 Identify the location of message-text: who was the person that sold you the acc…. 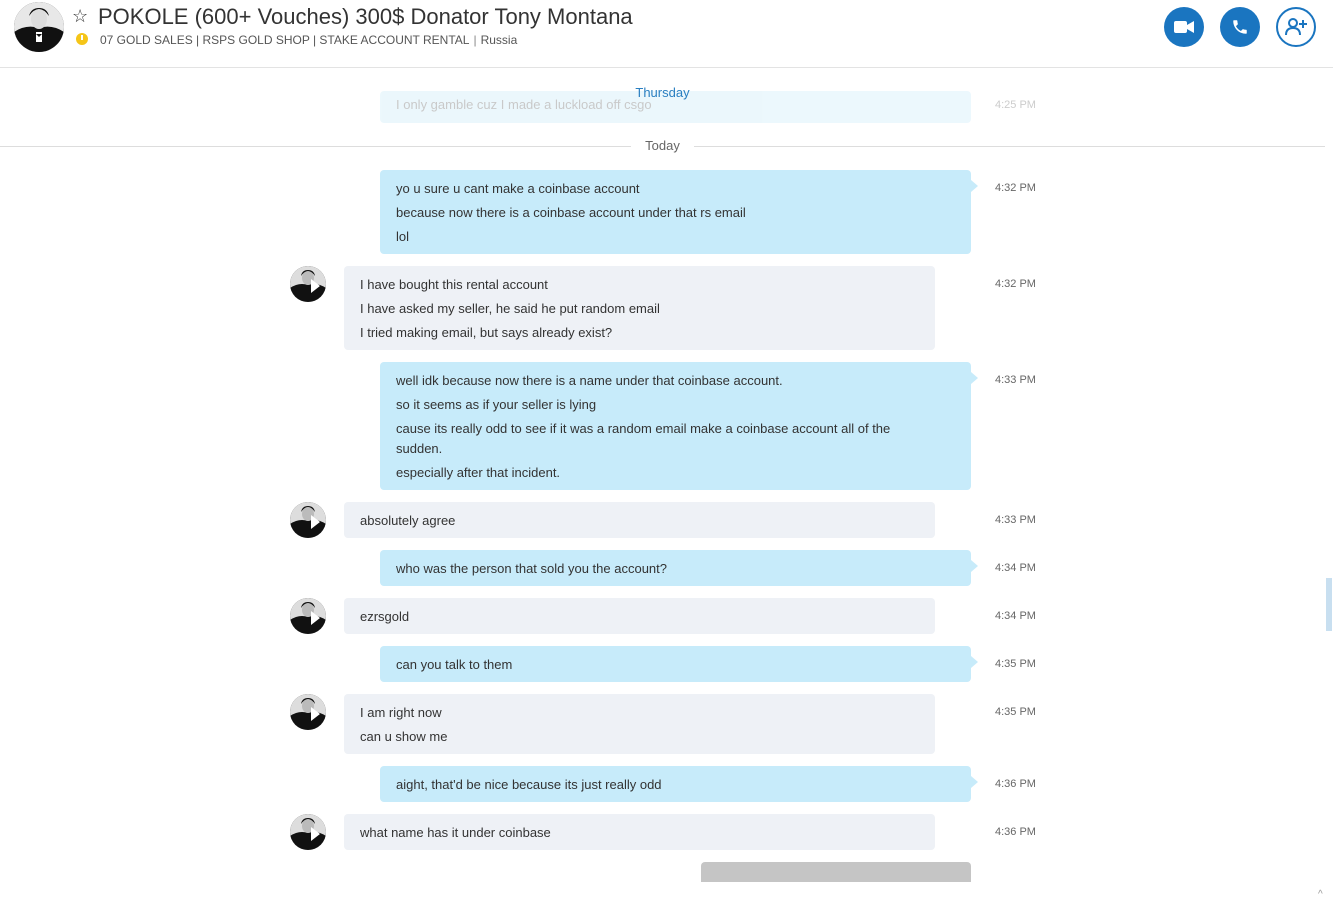
(532, 568).